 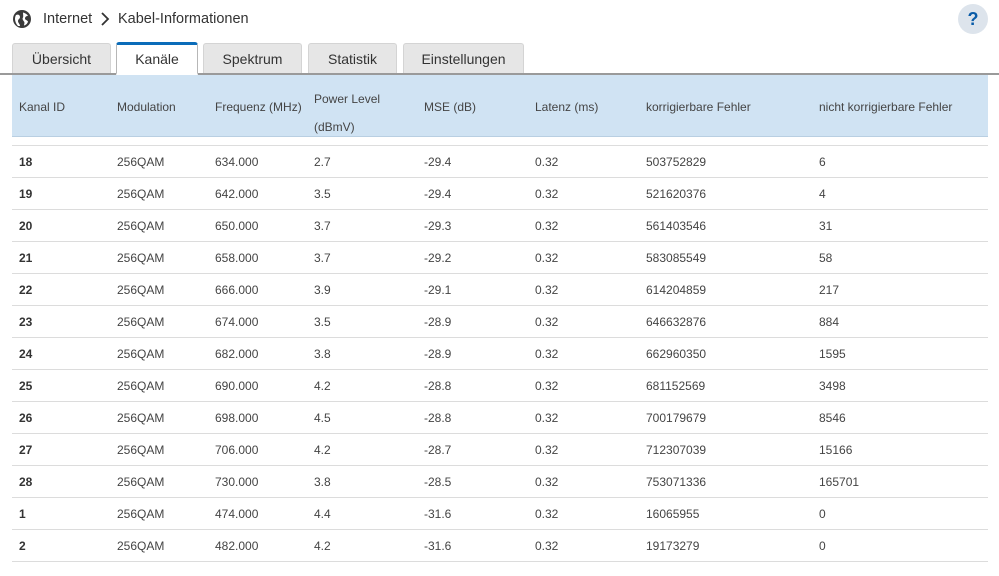 What do you see at coordinates (237, 290) in the screenshot?
I see `cell-frequenz: 666.000` at bounding box center [237, 290].